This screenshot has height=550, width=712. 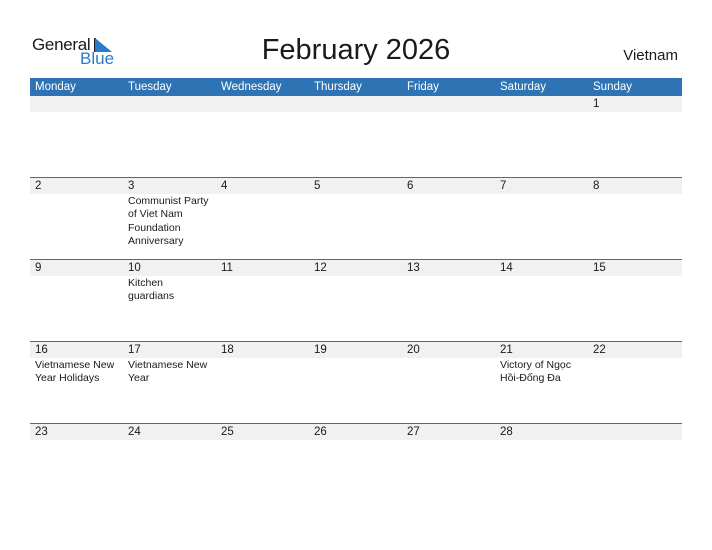 What do you see at coordinates (410, 186) in the screenshot?
I see `day-number: 6` at bounding box center [410, 186].